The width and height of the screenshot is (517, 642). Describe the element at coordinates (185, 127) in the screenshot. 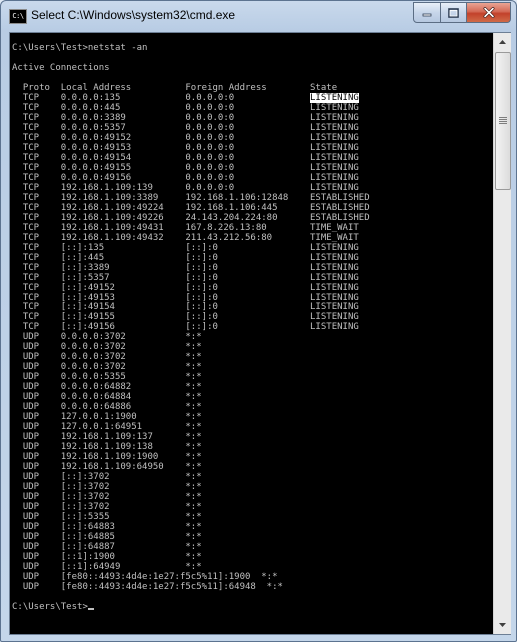

I see `console-line: TCP 0.0.0.0:5357 0.0.0.0:0 LISTENING` at that location.